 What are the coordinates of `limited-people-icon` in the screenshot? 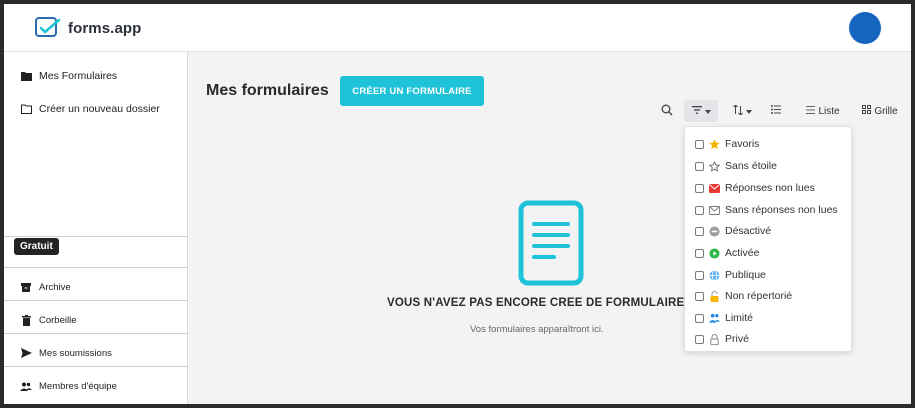 It's located at (714, 318).